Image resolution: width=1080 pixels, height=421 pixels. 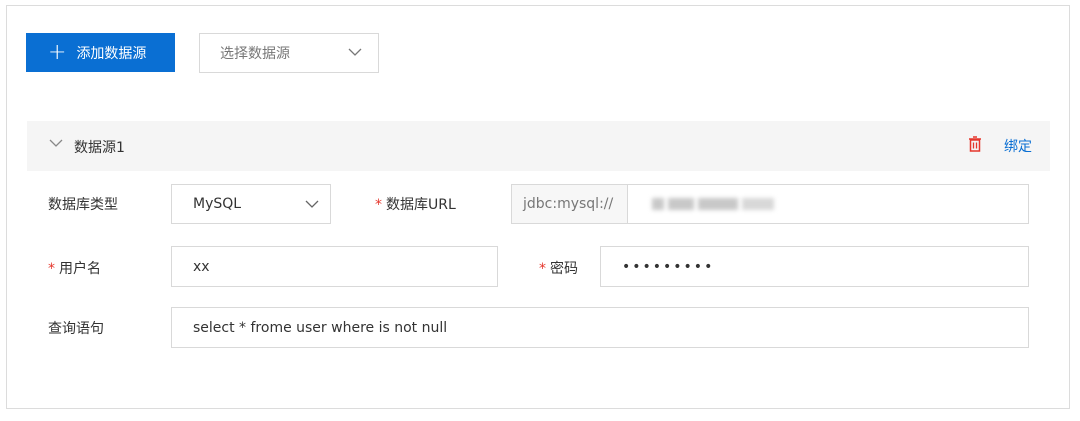 I want to click on data-source-select: 选择数据源, so click(x=289, y=53).